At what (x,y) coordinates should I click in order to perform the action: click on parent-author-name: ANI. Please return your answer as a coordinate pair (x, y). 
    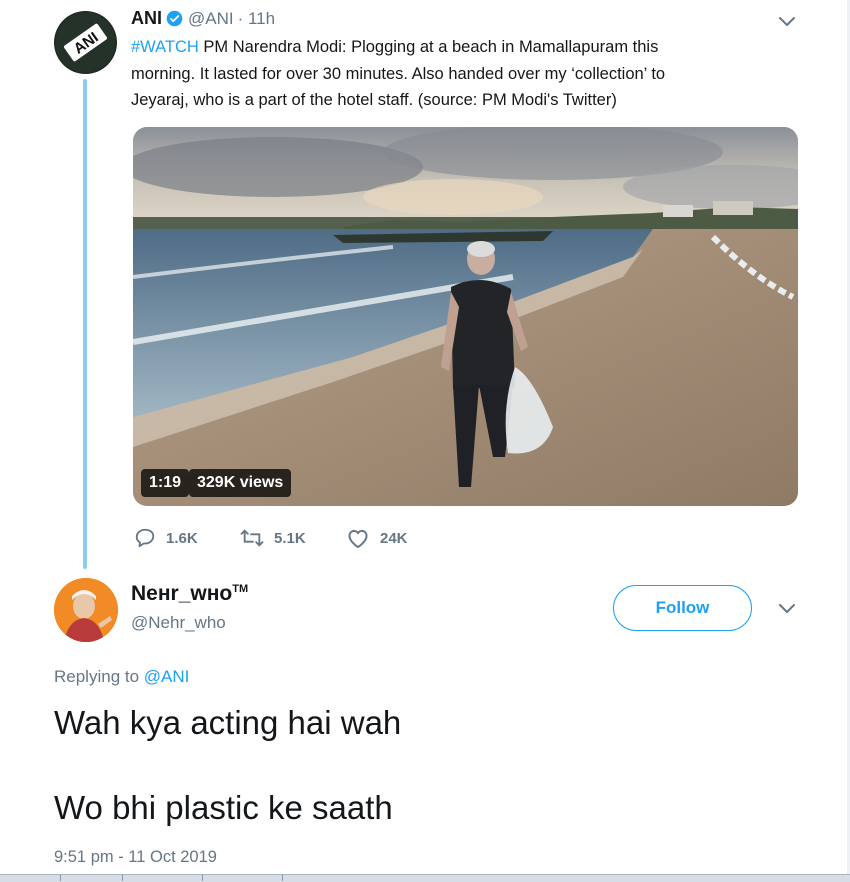
    Looking at the image, I should click on (146, 18).